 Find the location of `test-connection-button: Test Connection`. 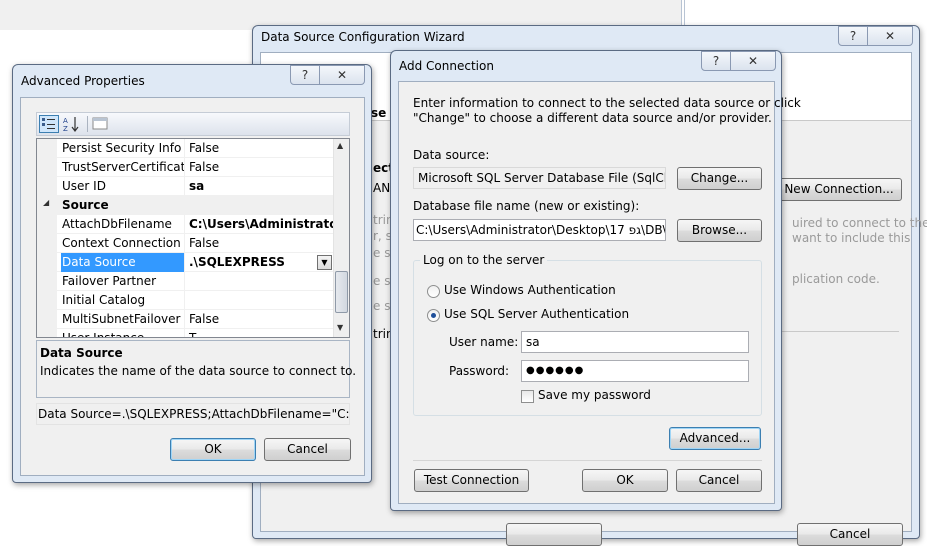

test-connection-button: Test Connection is located at coordinates (471, 480).